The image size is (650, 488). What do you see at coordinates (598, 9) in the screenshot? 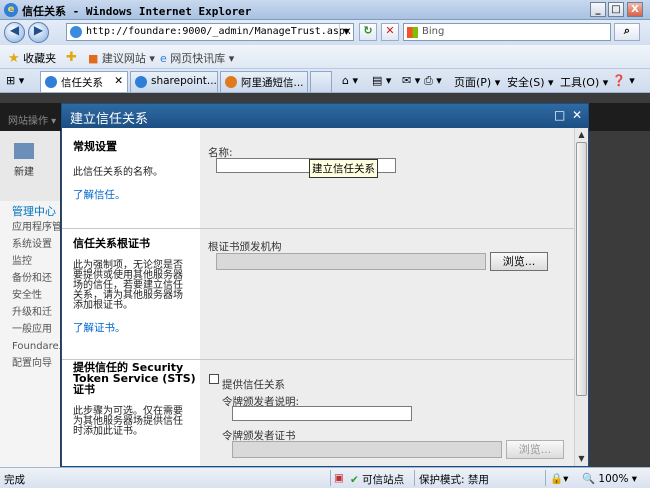
I see `minimize-button: _` at bounding box center [598, 9].